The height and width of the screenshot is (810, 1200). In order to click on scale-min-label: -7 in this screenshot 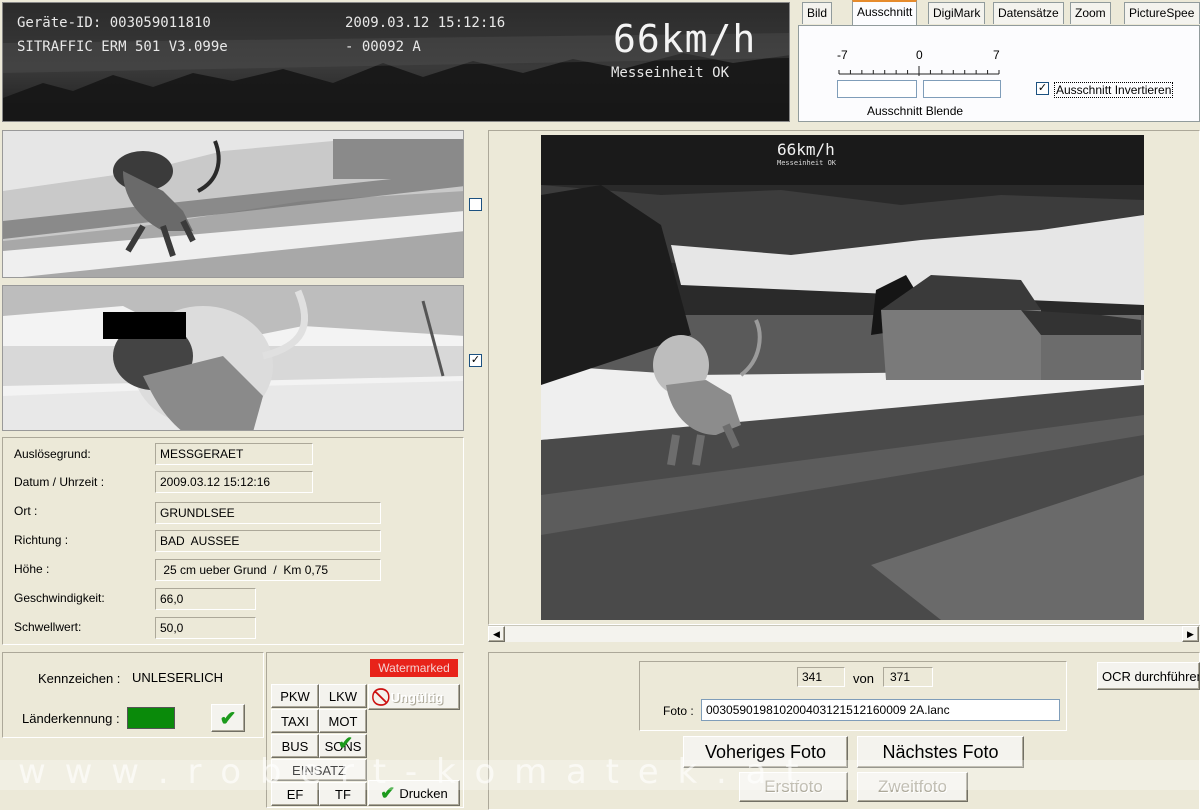, I will do `click(842, 55)`.